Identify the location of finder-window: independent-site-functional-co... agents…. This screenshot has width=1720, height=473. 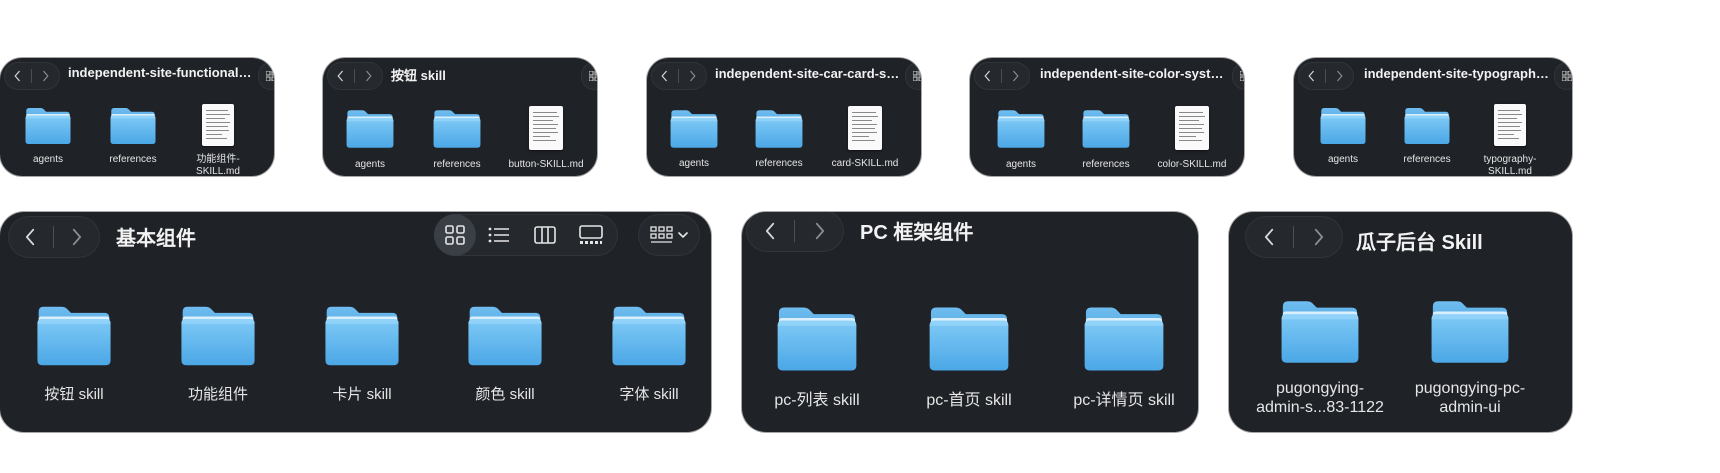
(137, 117).